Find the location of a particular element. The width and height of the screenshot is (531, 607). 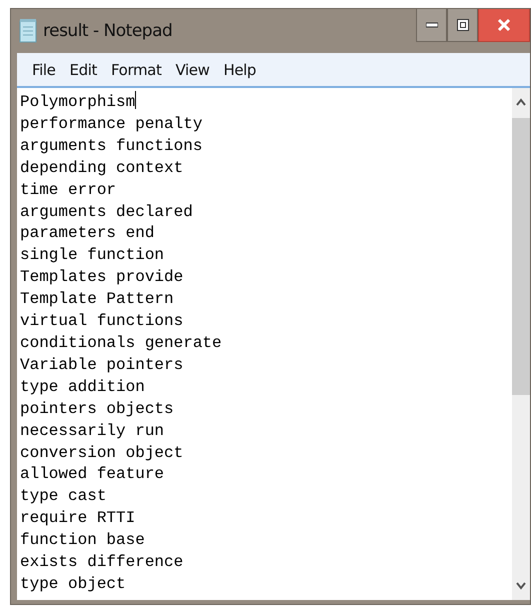

text-line: Templates provide is located at coordinates (102, 277).